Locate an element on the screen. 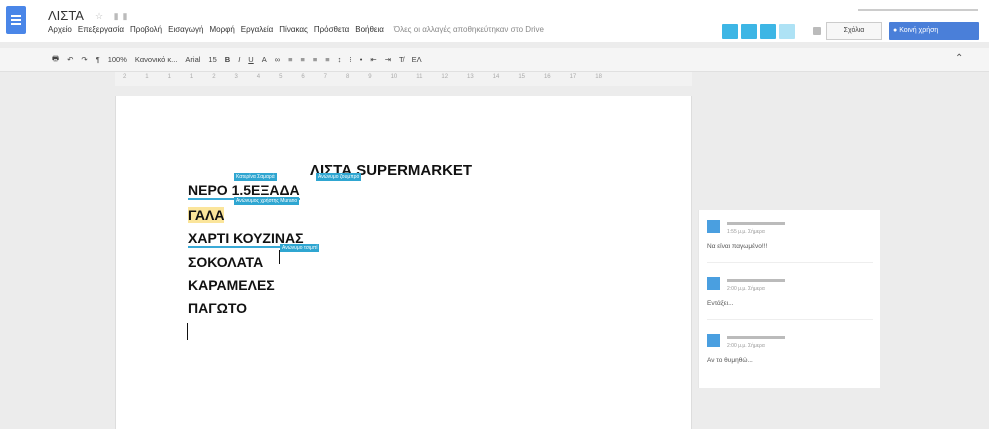  ruler-tick: 10 is located at coordinates (394, 77).